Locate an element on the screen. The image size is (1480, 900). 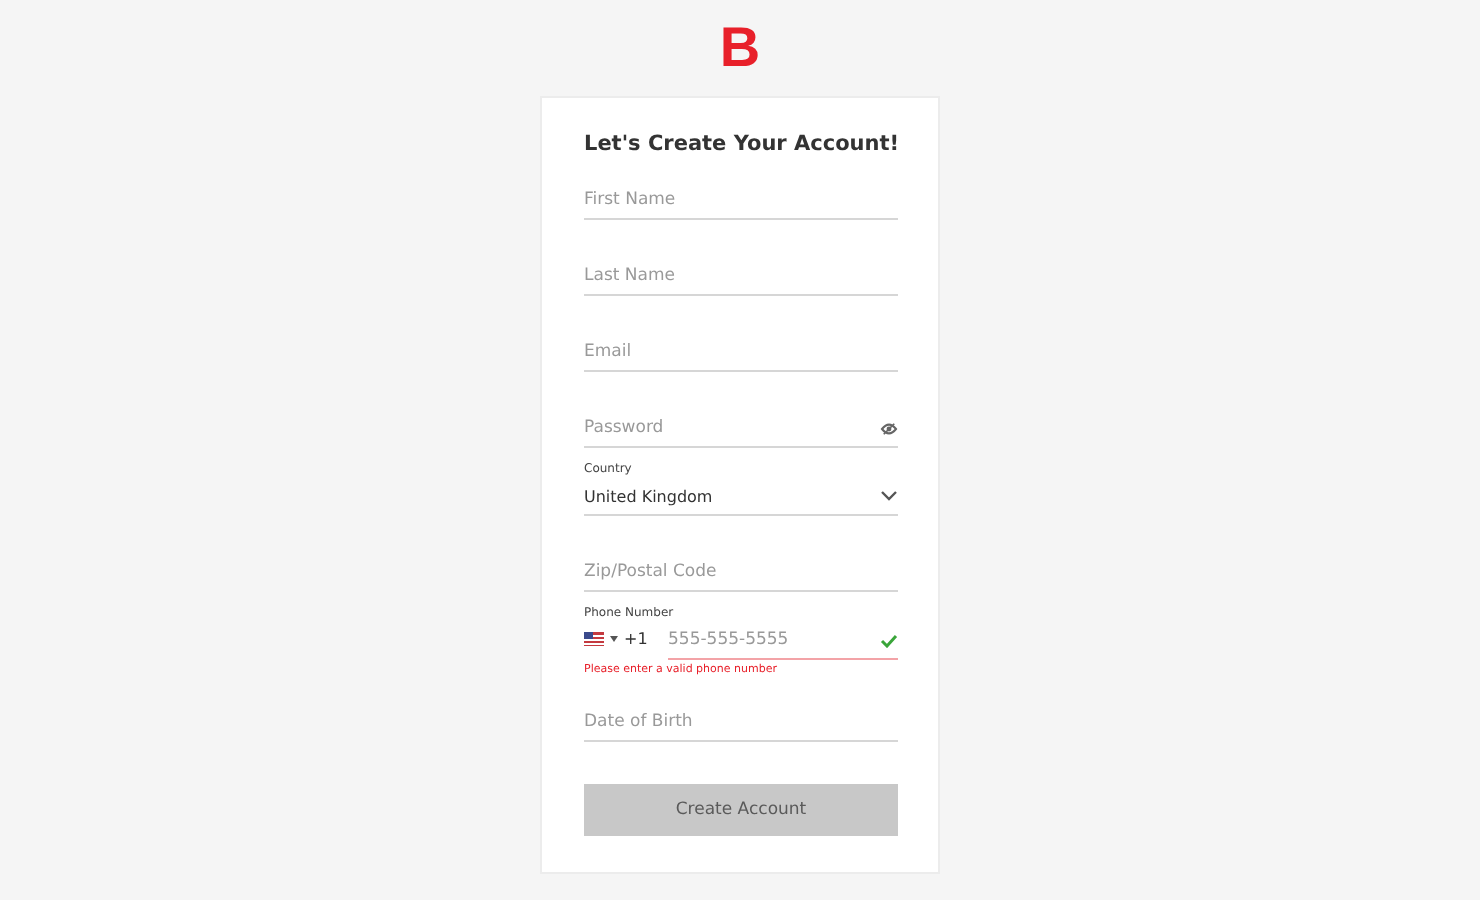
logo: B is located at coordinates (740, 48).